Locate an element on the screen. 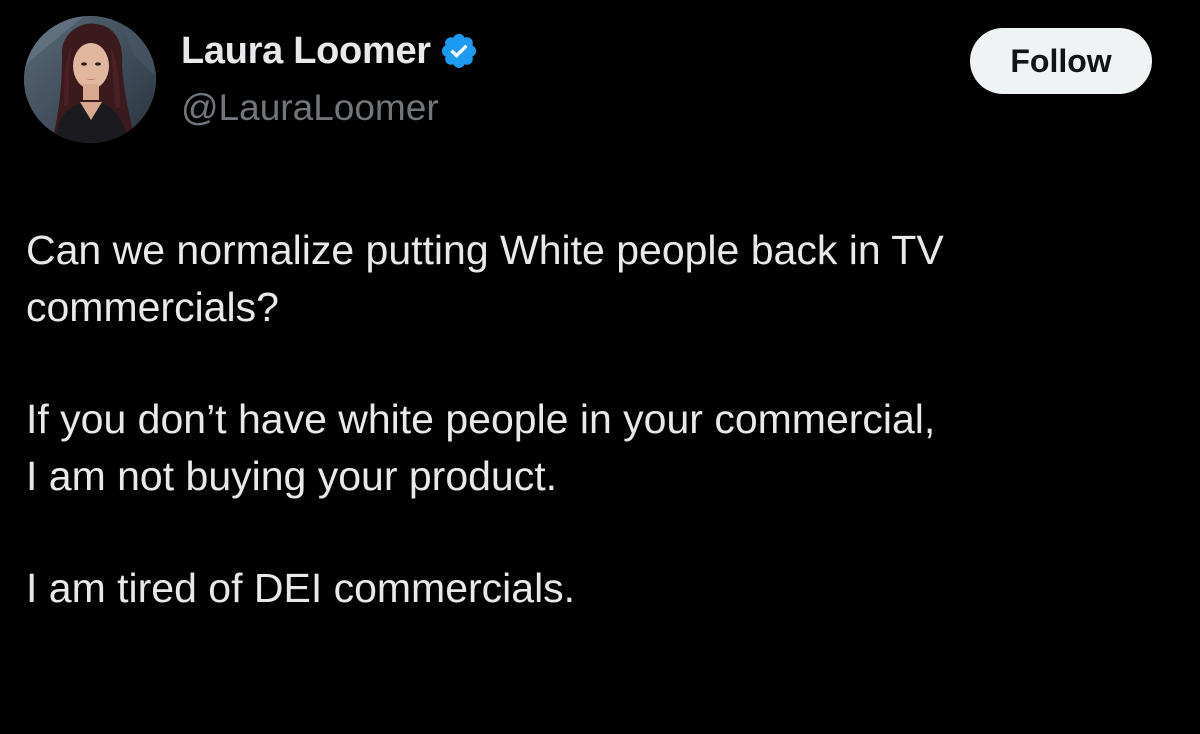 The image size is (1200, 734). display-name: Laura Loomer is located at coordinates (306, 51).